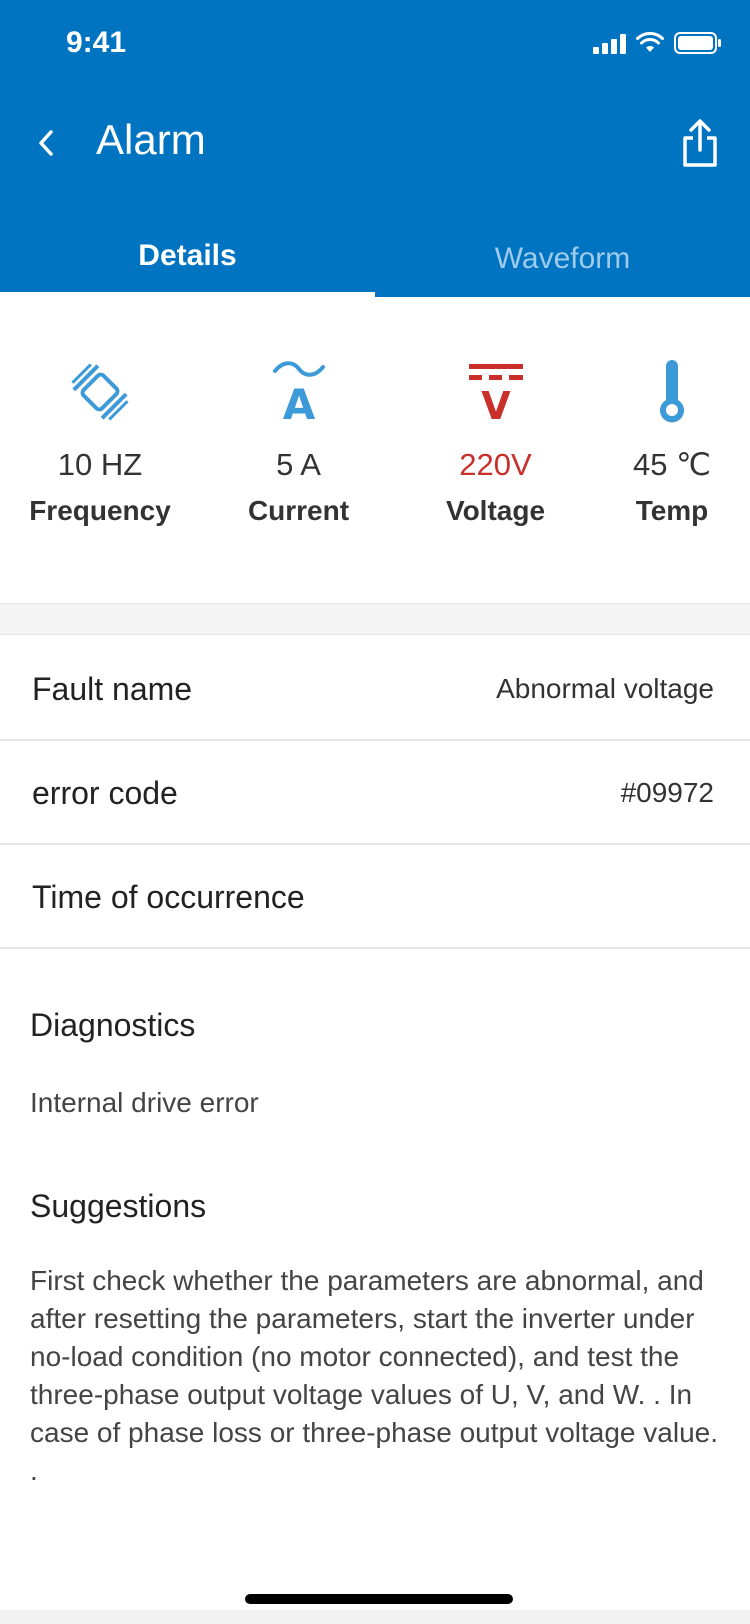  I want to click on bottom-safe-area, so click(375, 1617).